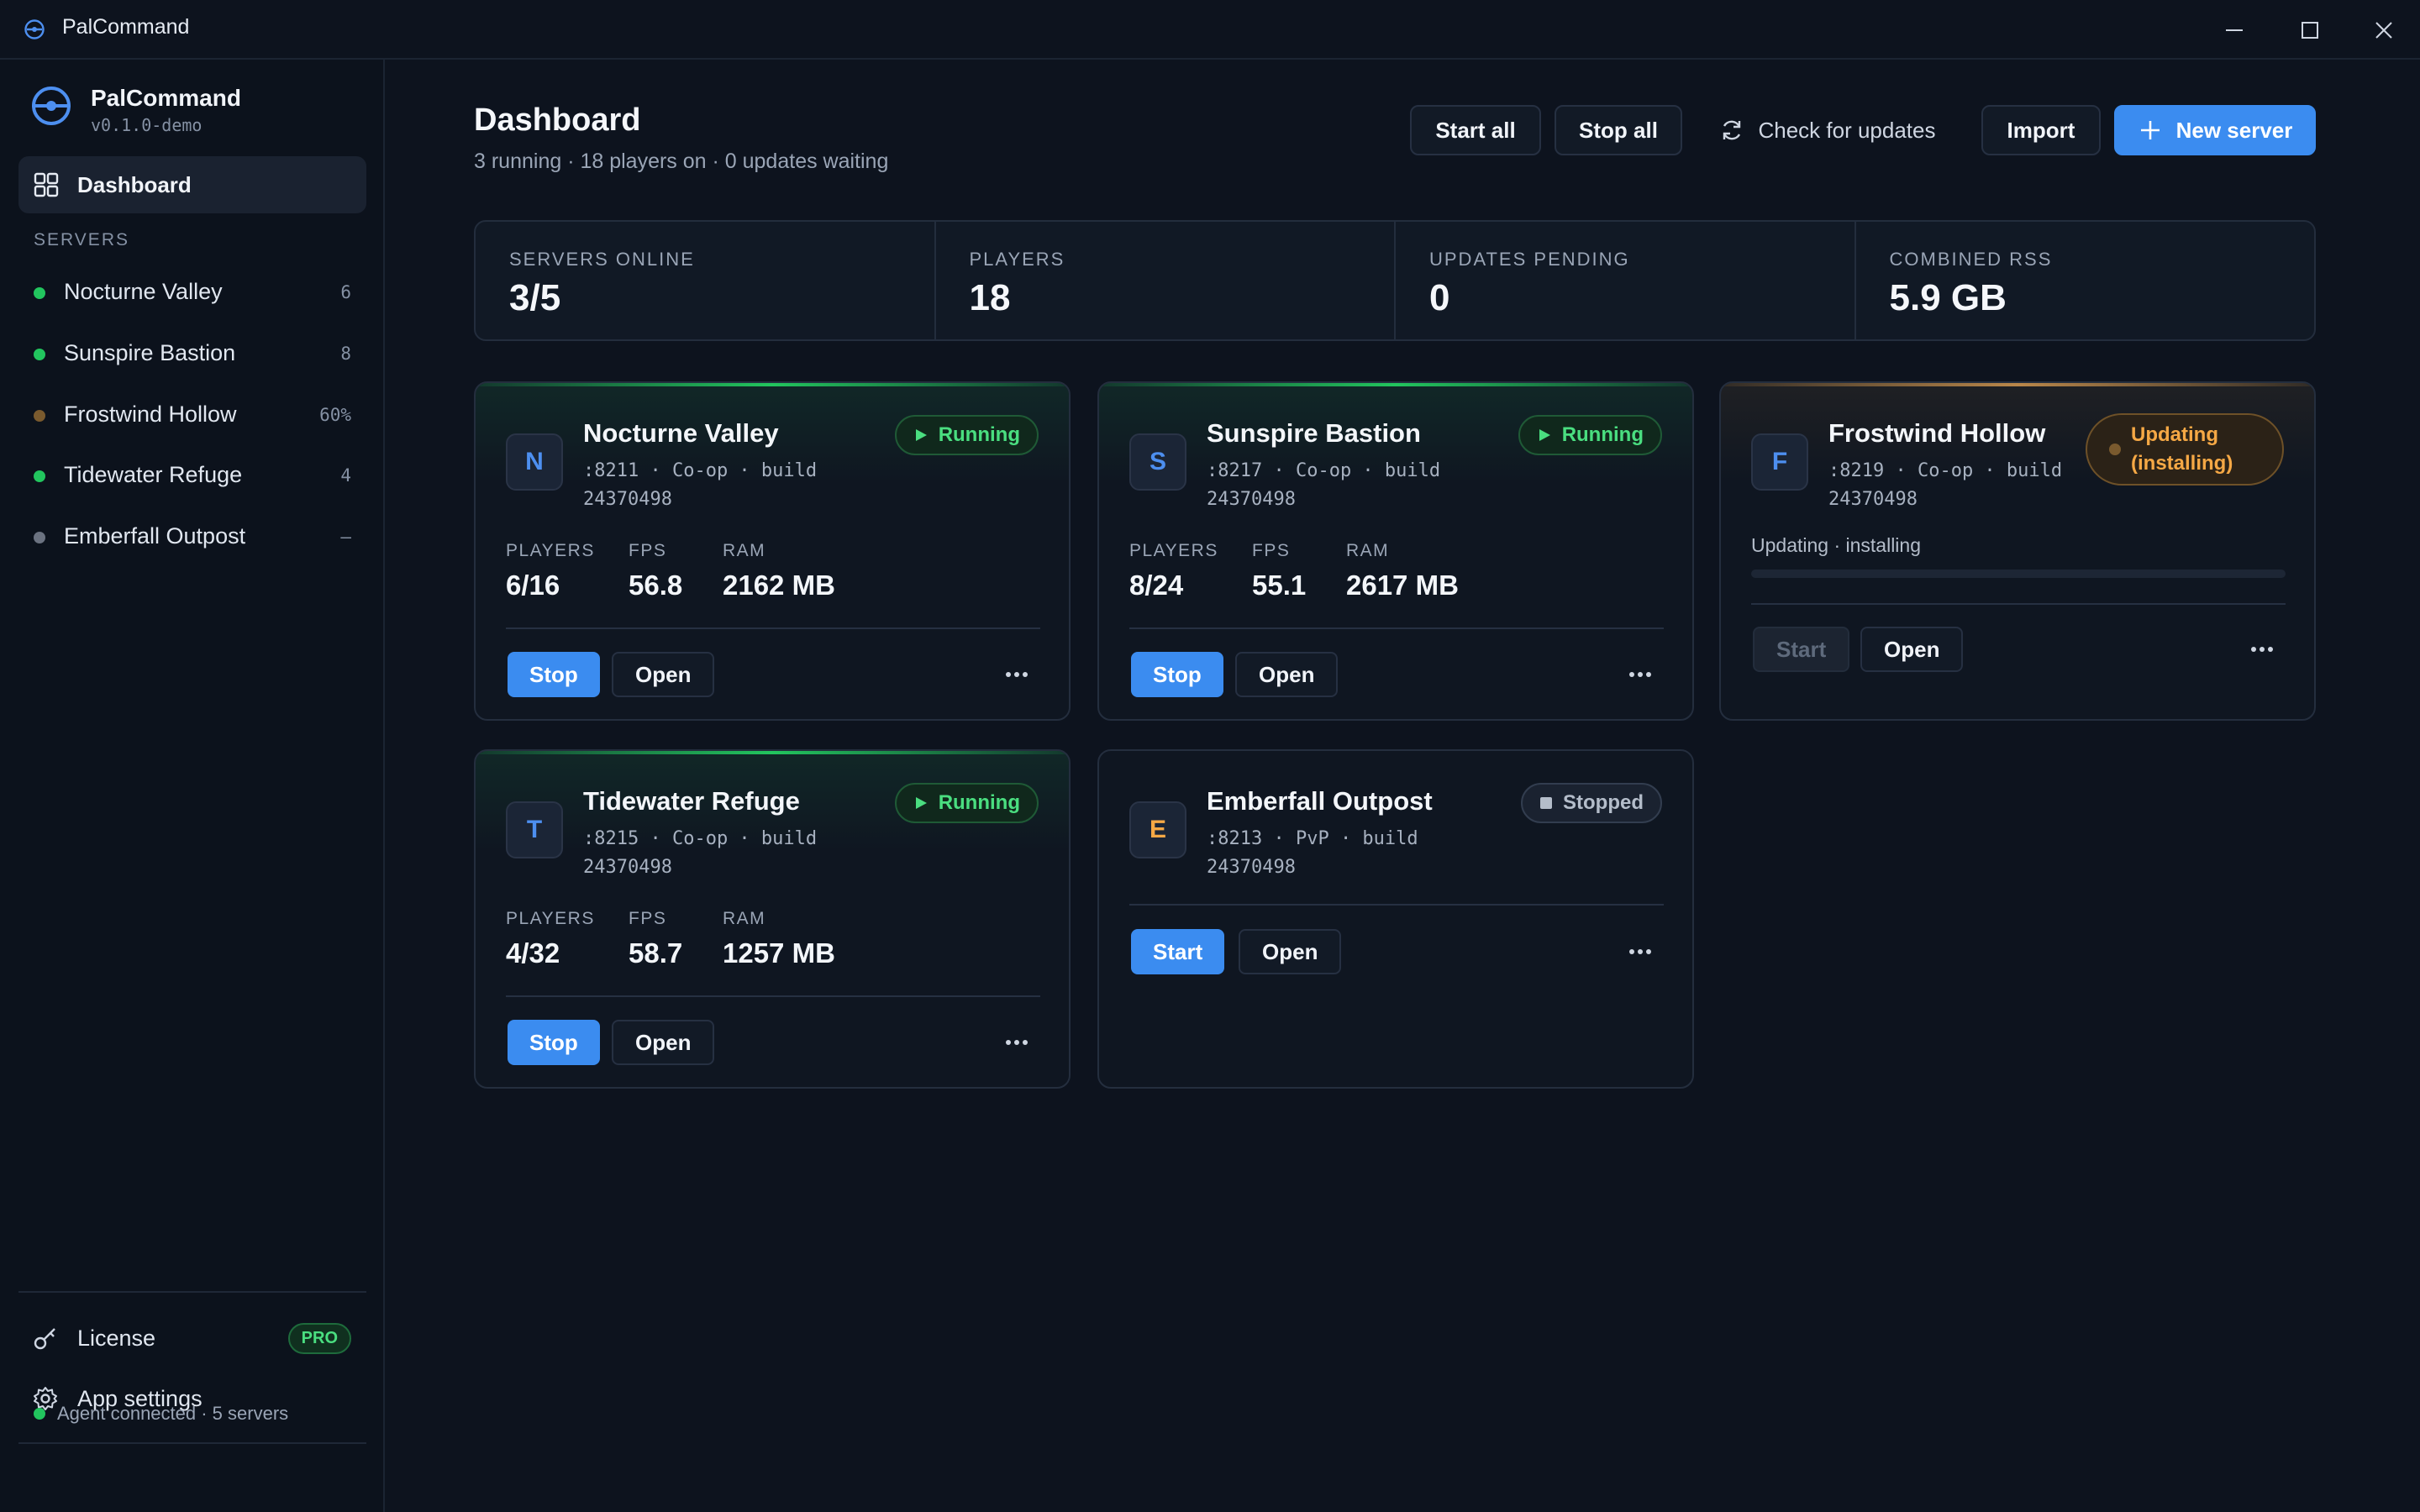 The height and width of the screenshot is (1512, 2420). What do you see at coordinates (656, 953) in the screenshot?
I see `metric-fps: 58.7` at bounding box center [656, 953].